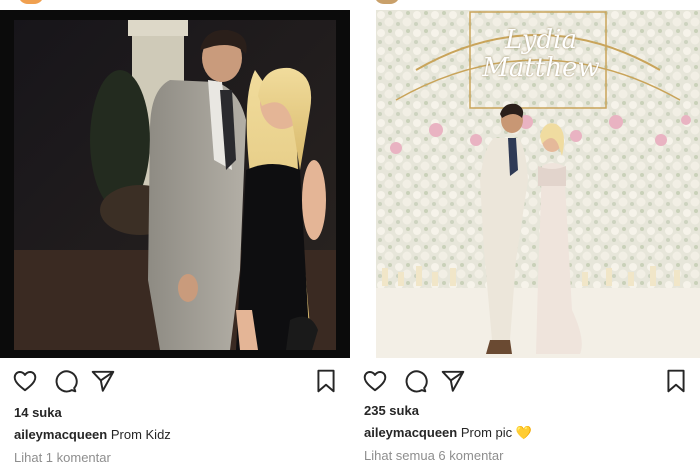  I want to click on caption-text: Prom pic, so click(486, 432).